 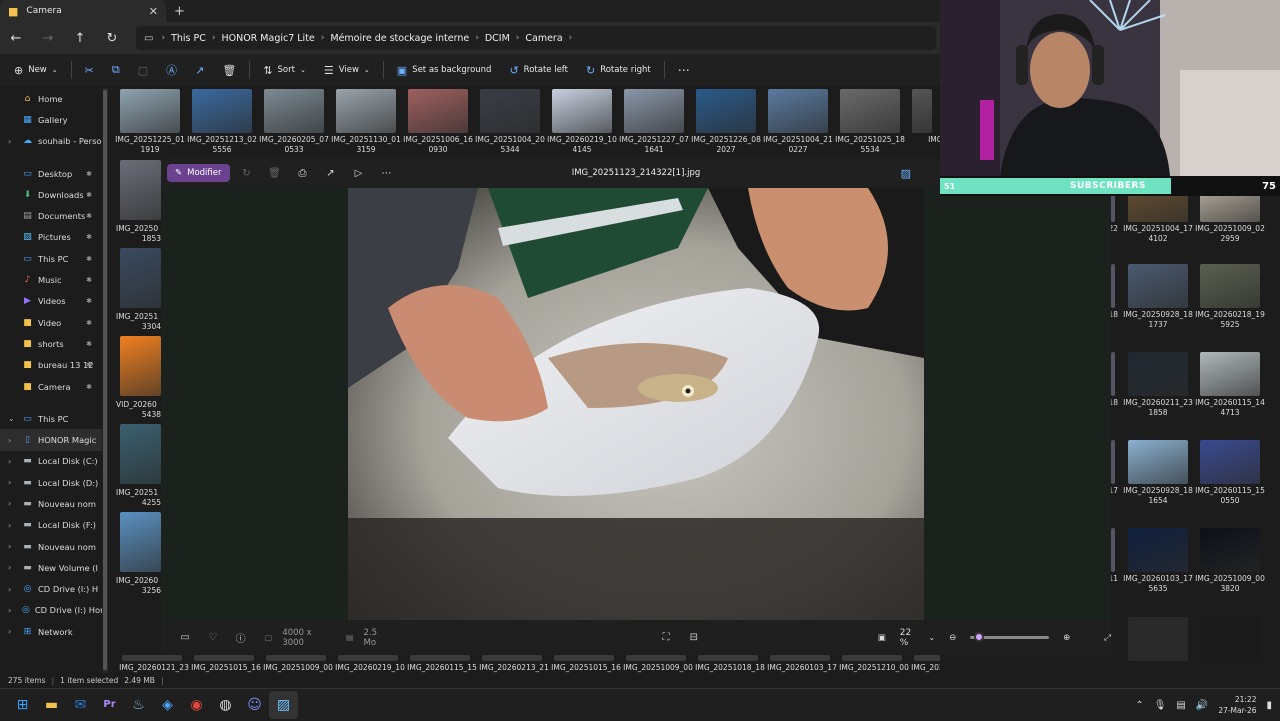 What do you see at coordinates (798, 145) in the screenshot?
I see `file-name: IMG_20251004_21 0227` at bounding box center [798, 145].